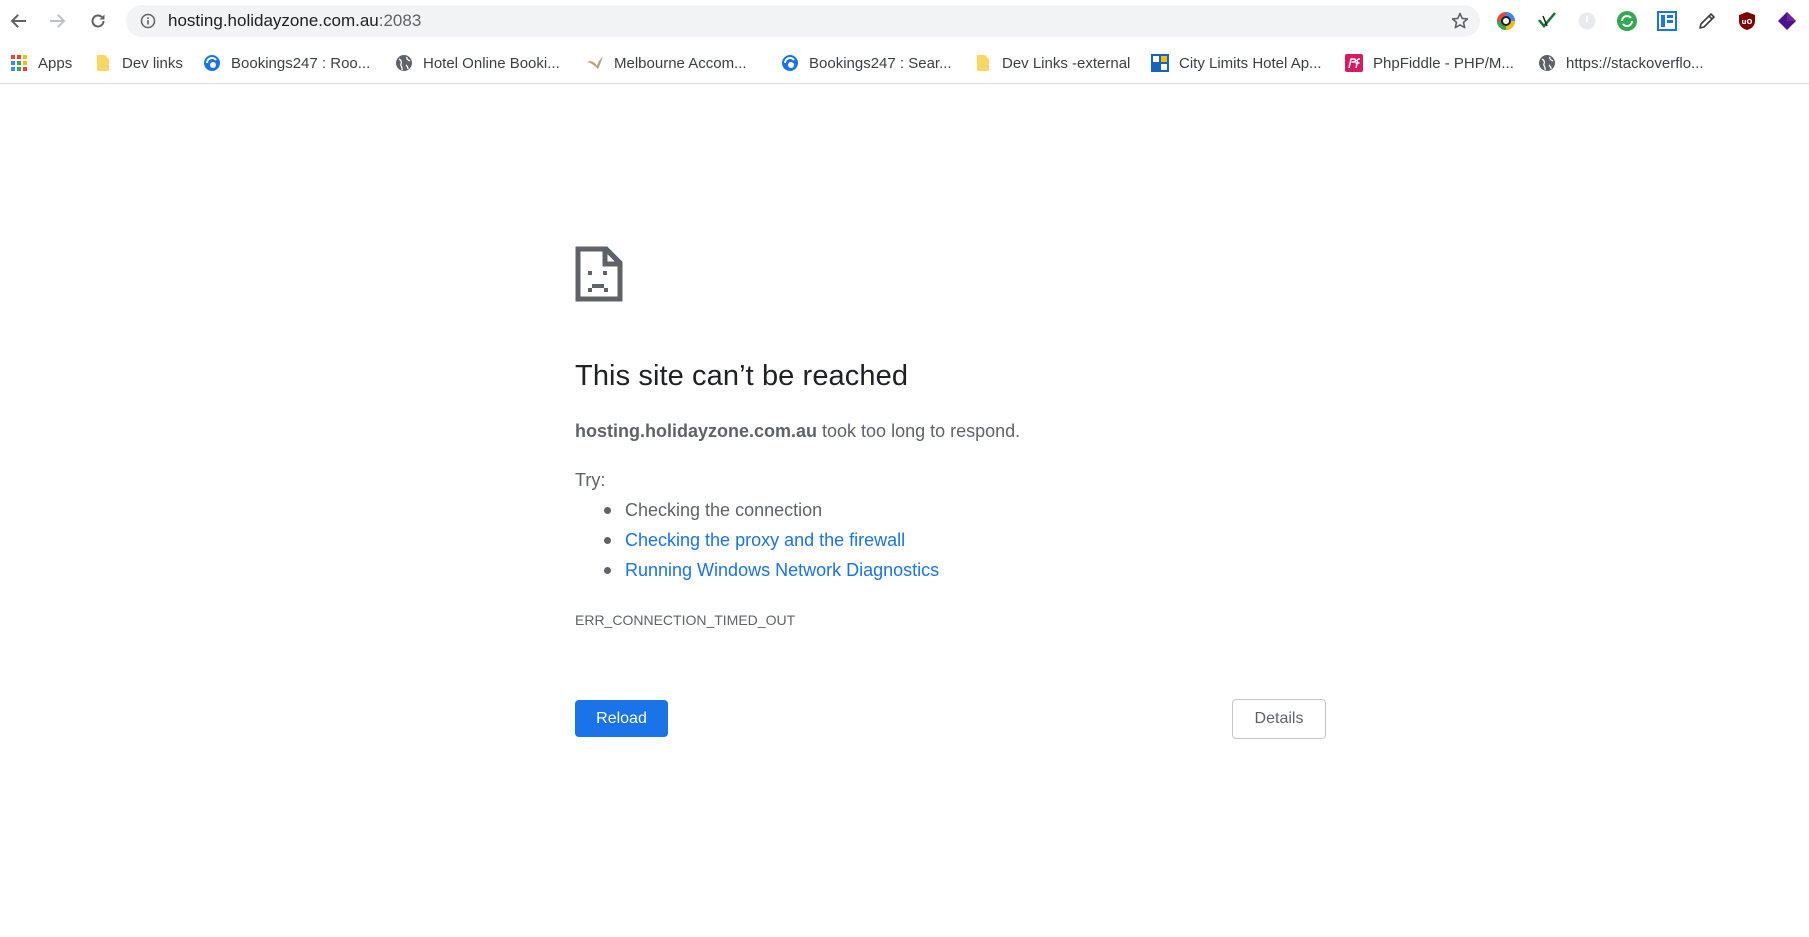 Image resolution: width=1809 pixels, height=937 pixels. Describe the element at coordinates (55, 63) in the screenshot. I see `bookmark-label: Apps` at that location.